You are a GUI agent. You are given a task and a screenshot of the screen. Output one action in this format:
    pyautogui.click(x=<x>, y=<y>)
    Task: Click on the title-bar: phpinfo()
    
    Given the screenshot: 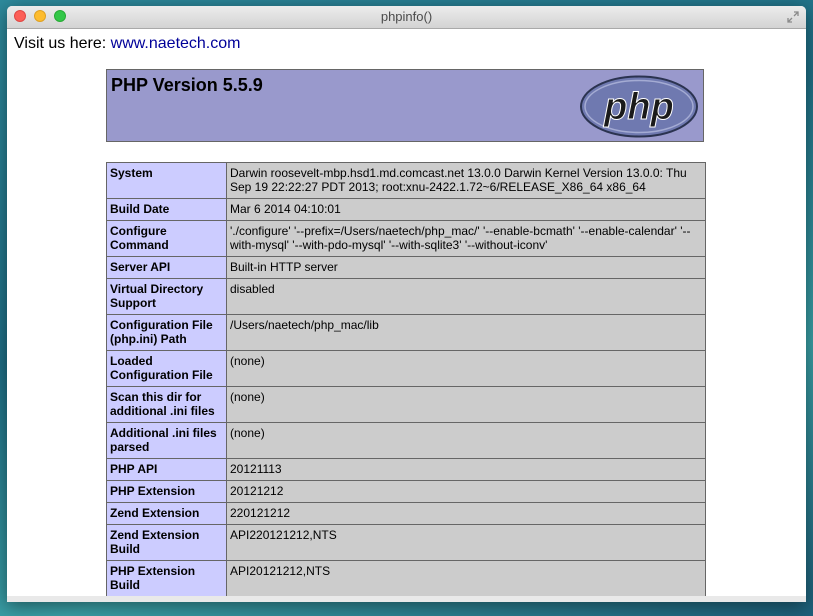 What is the action you would take?
    pyautogui.click(x=406, y=17)
    